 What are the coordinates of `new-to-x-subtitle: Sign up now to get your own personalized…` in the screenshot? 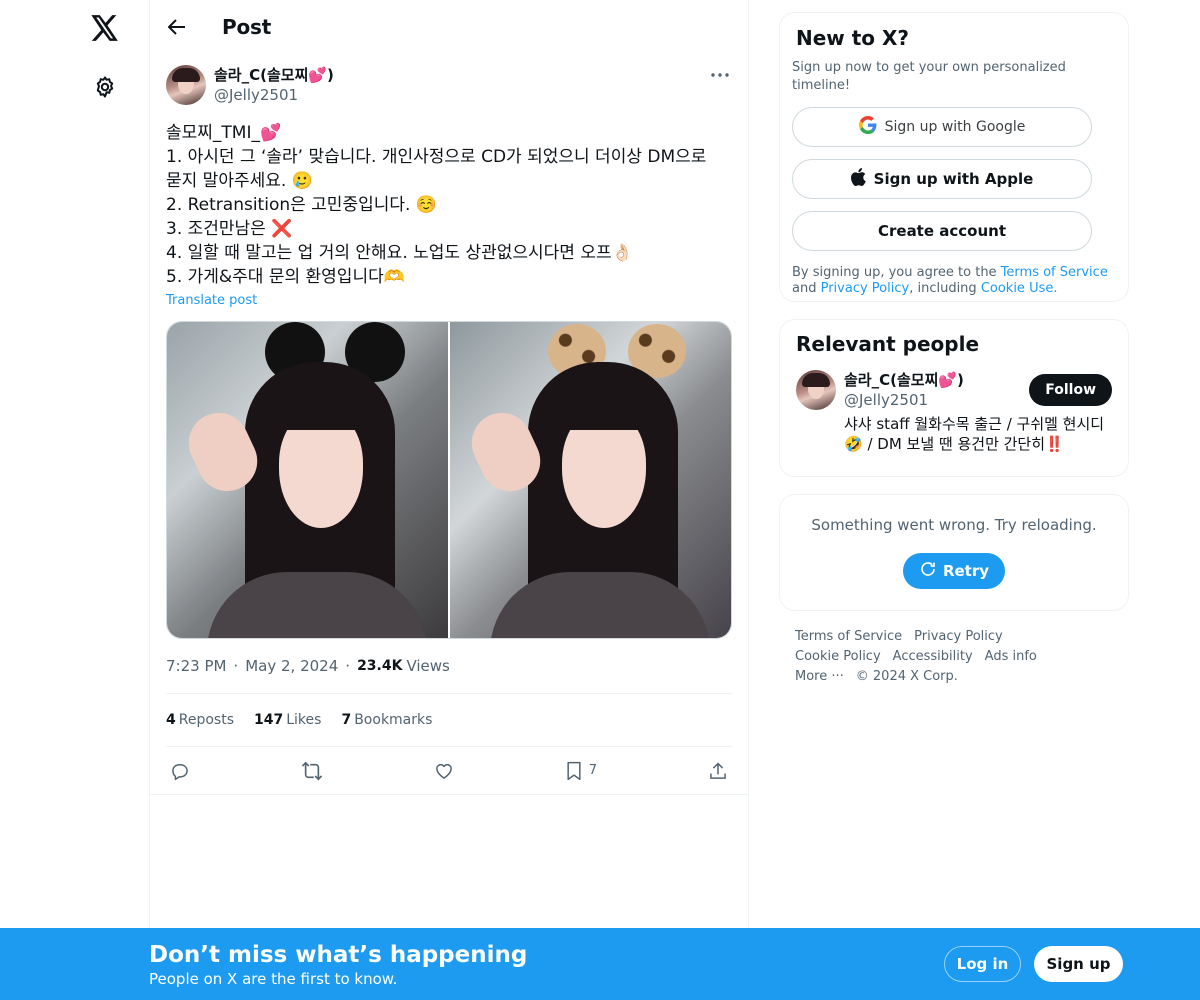 It's located at (929, 76).